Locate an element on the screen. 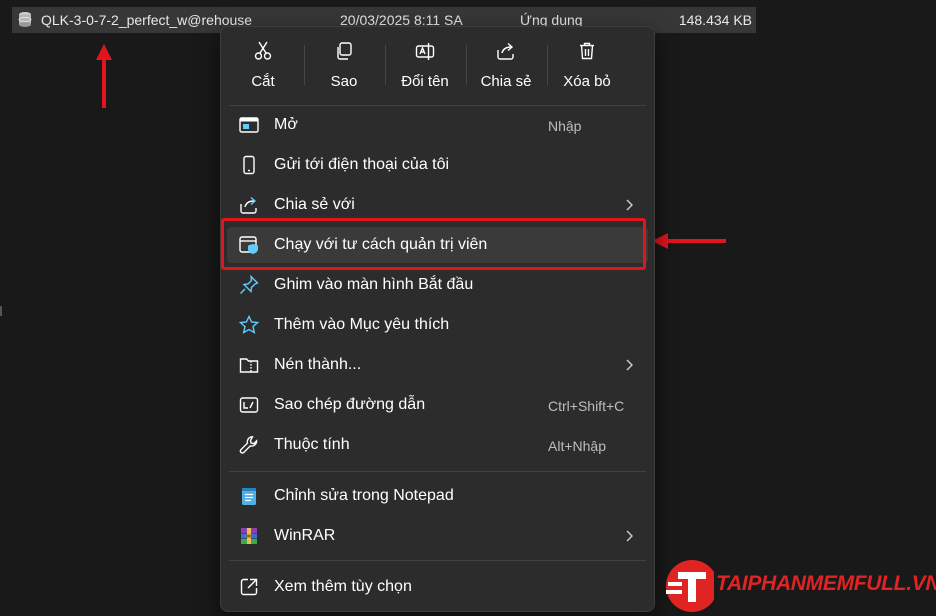 This screenshot has height=616, width=936. file-name: QLK-3-0-7-2_perfect_w@rehouse is located at coordinates (147, 20).